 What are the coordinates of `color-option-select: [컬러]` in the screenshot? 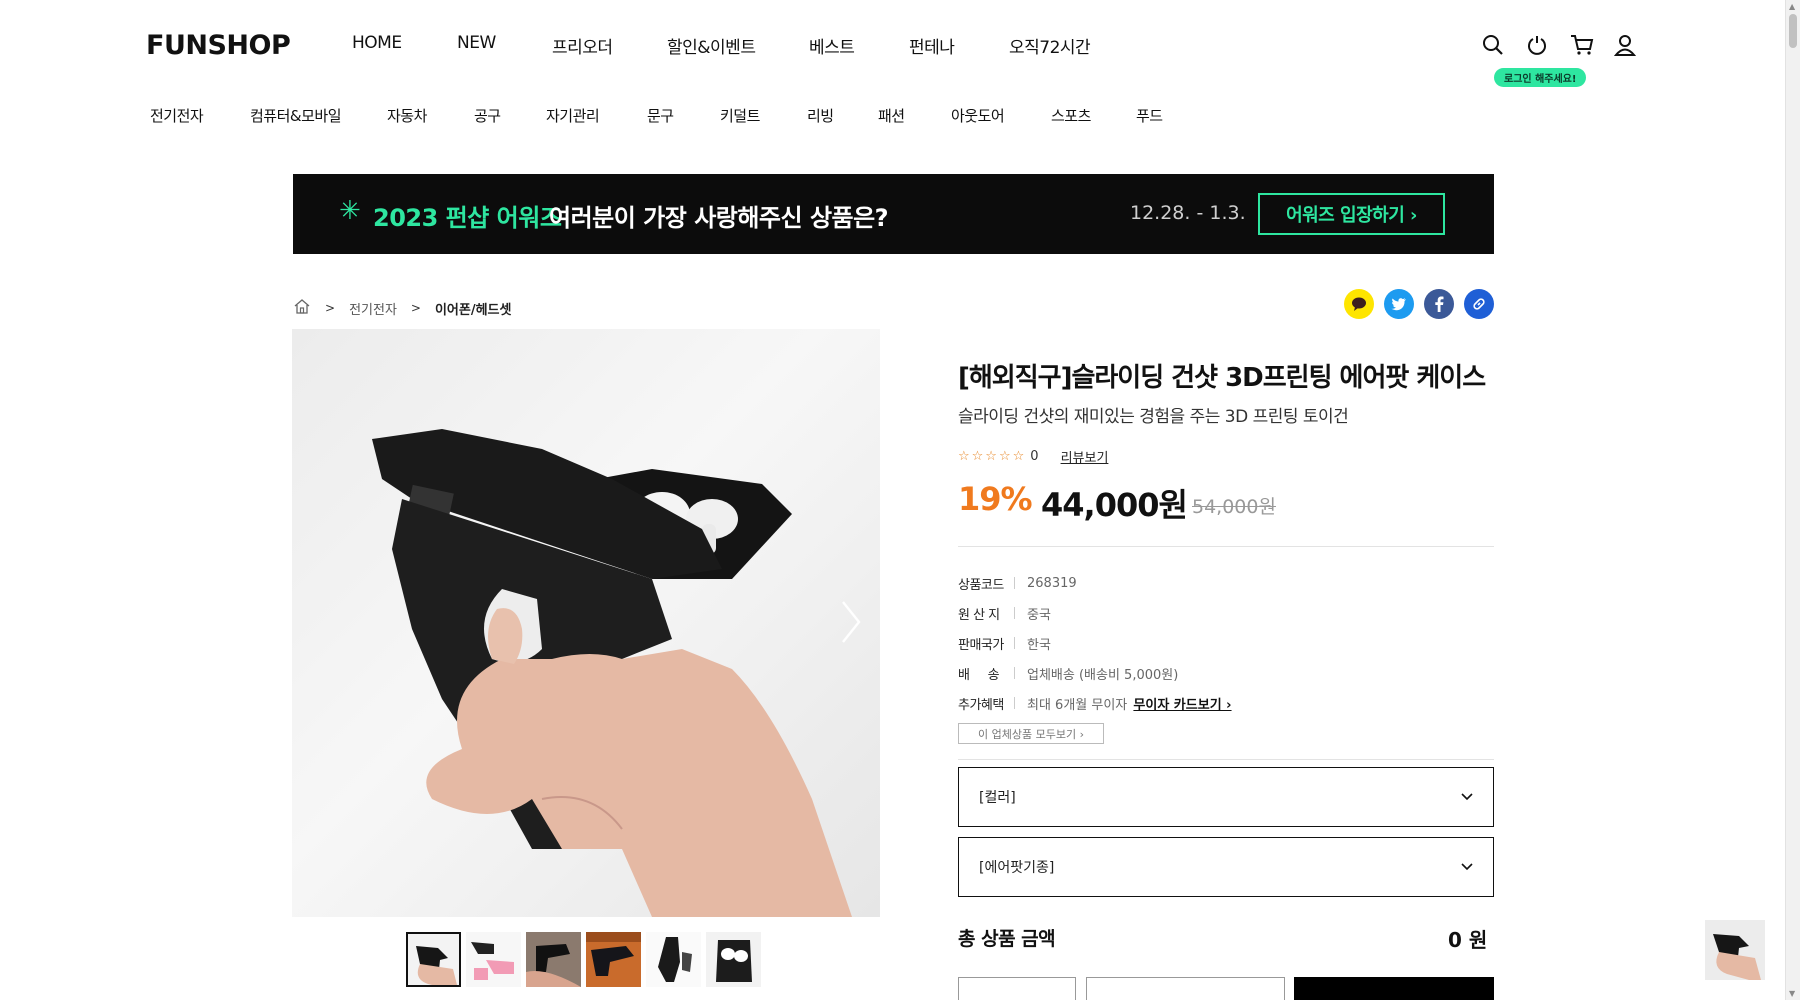 It's located at (1226, 797).